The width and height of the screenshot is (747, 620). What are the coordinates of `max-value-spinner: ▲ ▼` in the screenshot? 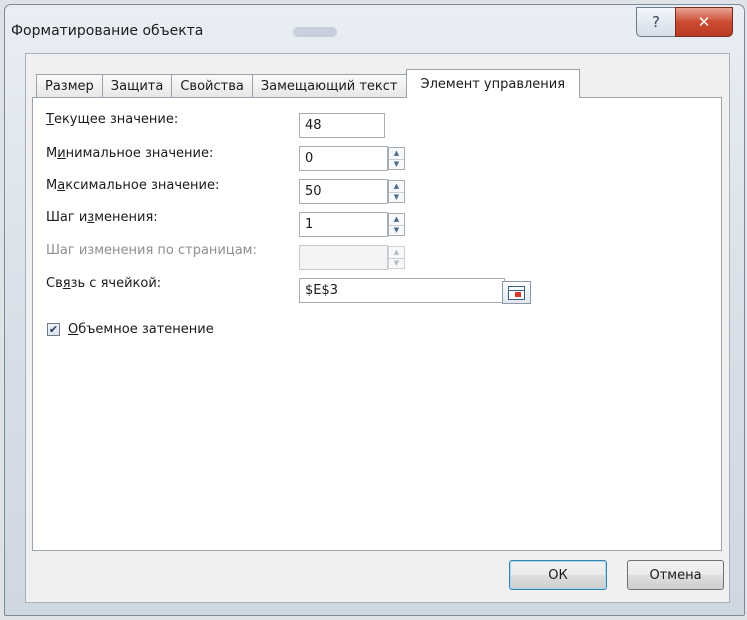 It's located at (396, 191).